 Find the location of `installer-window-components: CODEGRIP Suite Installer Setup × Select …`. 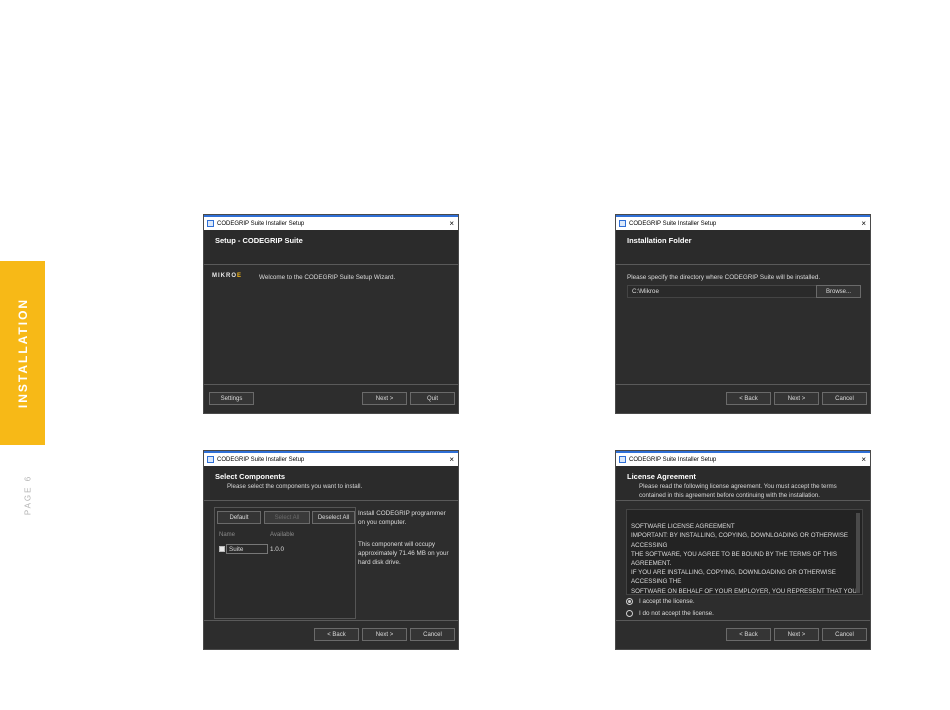

installer-window-components: CODEGRIP Suite Installer Setup × Select … is located at coordinates (331, 550).